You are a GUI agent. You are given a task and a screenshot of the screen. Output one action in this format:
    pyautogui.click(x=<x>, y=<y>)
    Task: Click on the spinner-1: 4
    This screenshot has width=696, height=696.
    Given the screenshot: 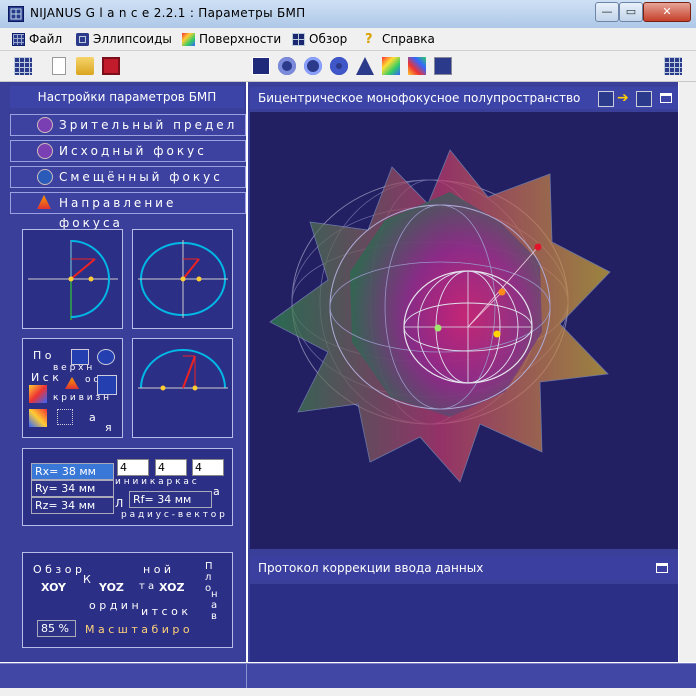 What is the action you would take?
    pyautogui.click(x=133, y=467)
    